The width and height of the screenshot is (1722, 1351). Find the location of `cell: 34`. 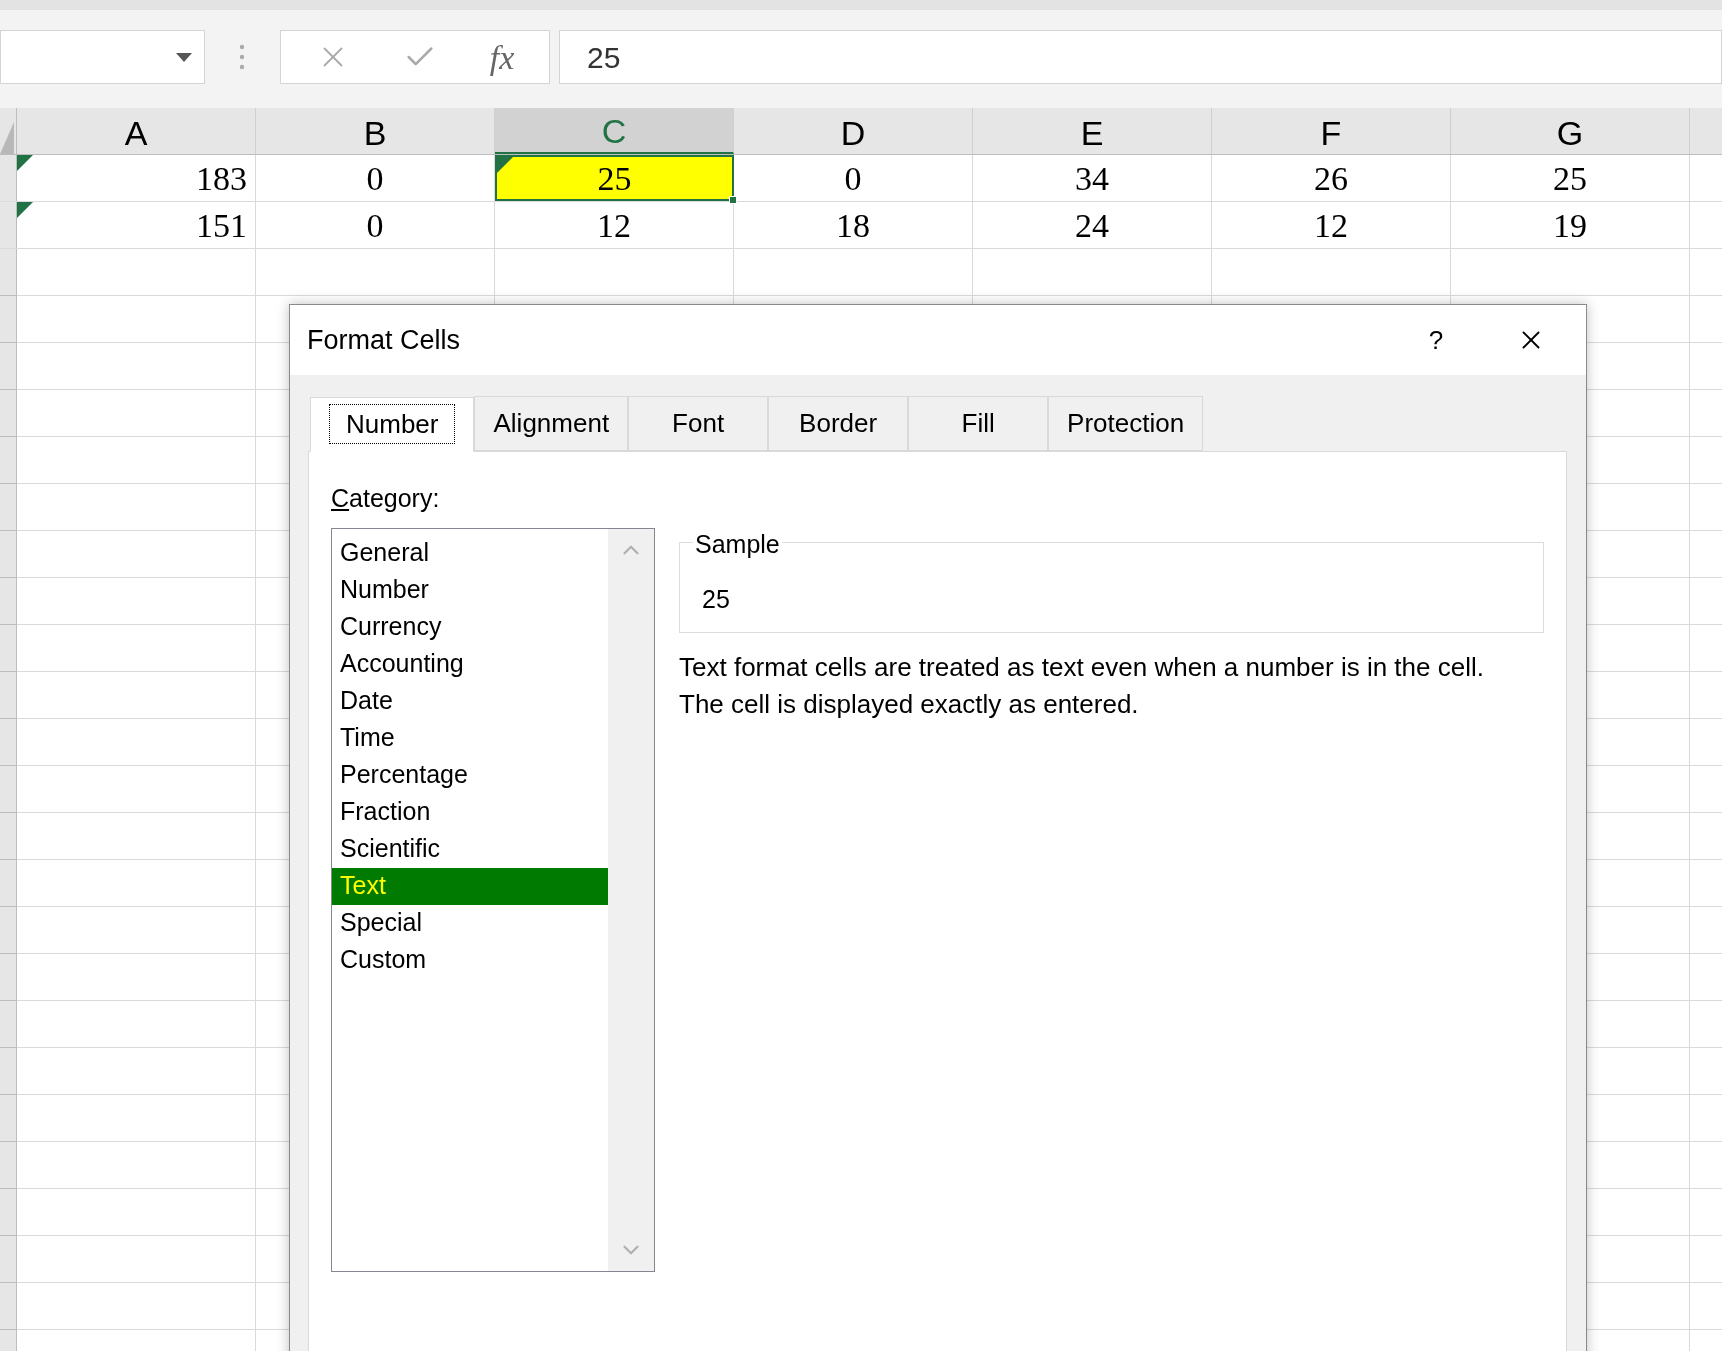

cell: 34 is located at coordinates (1092, 178).